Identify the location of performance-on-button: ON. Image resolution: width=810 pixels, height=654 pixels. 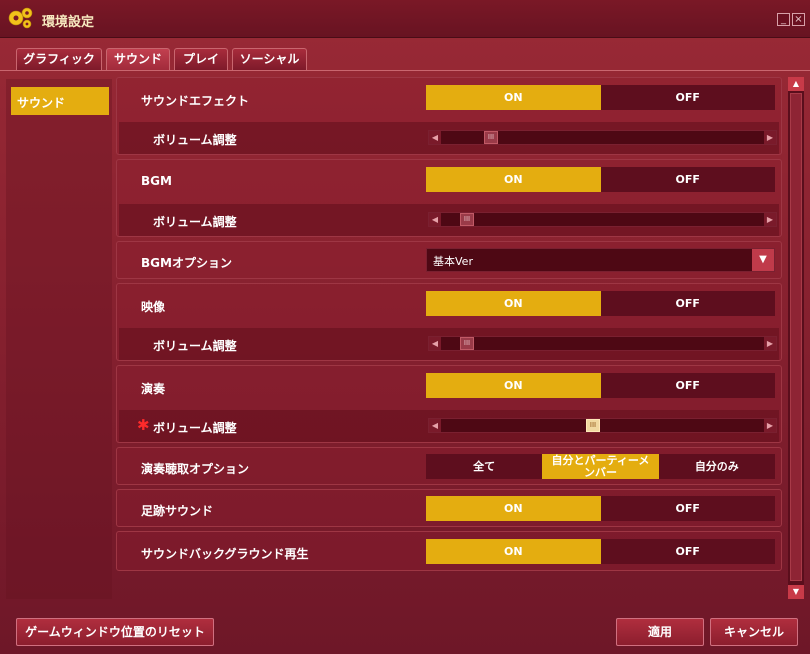
(513, 385).